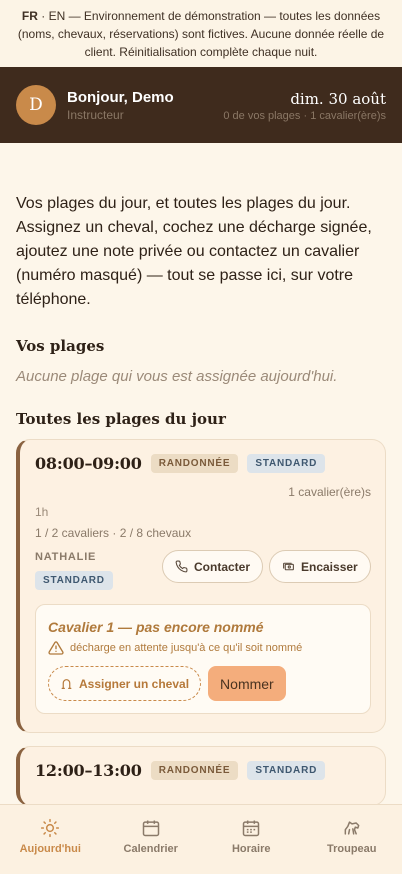 This screenshot has width=402, height=874. I want to click on all-slots-title: Toutes les plages du jour, so click(121, 419).